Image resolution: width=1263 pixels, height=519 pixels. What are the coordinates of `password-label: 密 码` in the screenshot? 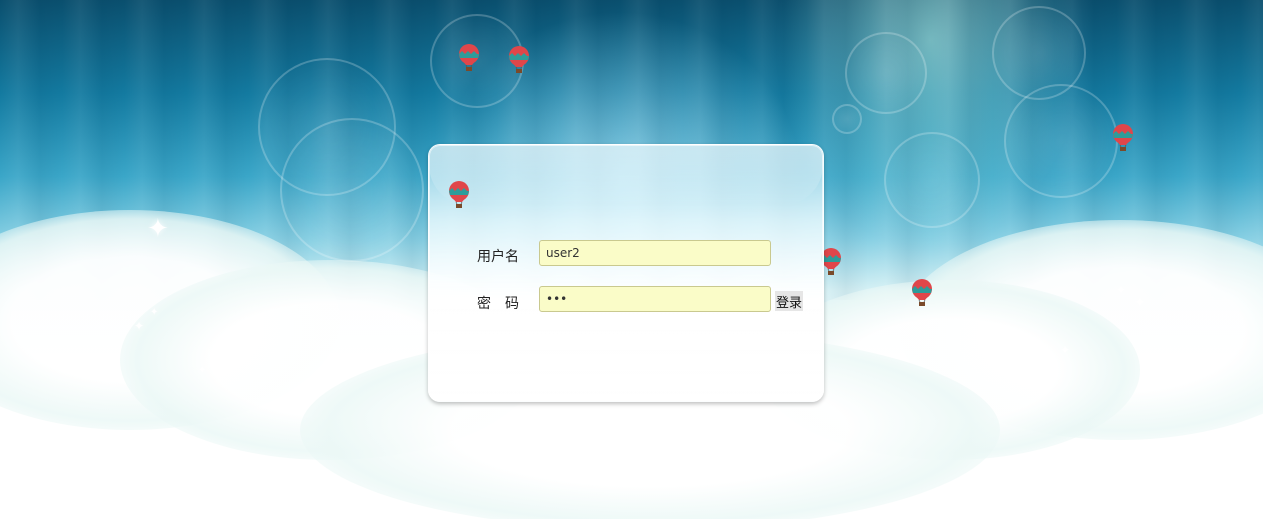 It's located at (498, 304).